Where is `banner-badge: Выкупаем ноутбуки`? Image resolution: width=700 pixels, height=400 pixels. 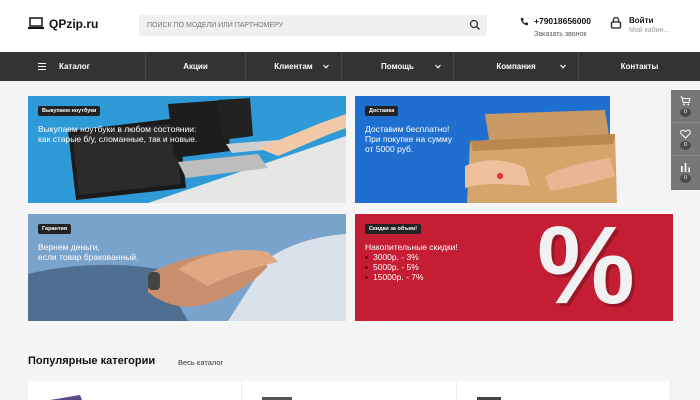
banner-badge: Выкупаем ноутбуки is located at coordinates (69, 111).